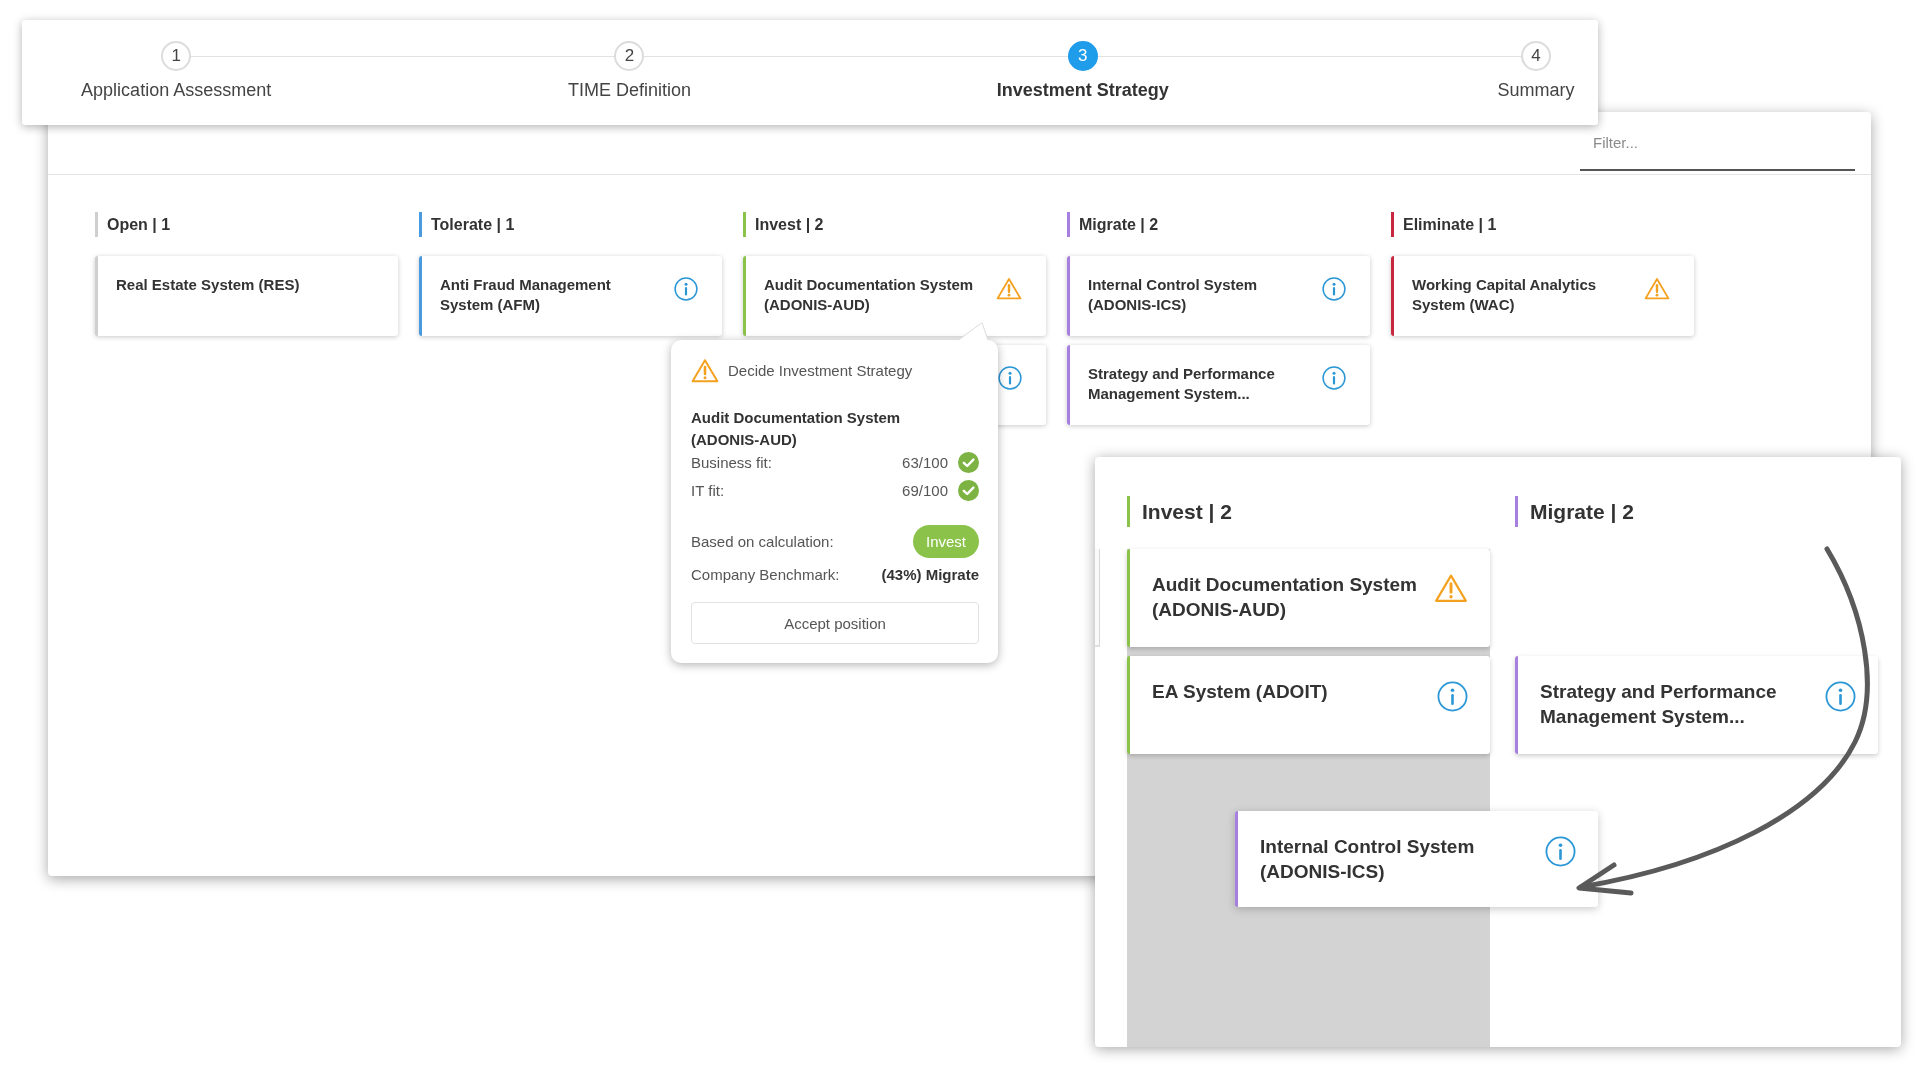  I want to click on app-card: EA System (ADOIT), so click(1308, 705).